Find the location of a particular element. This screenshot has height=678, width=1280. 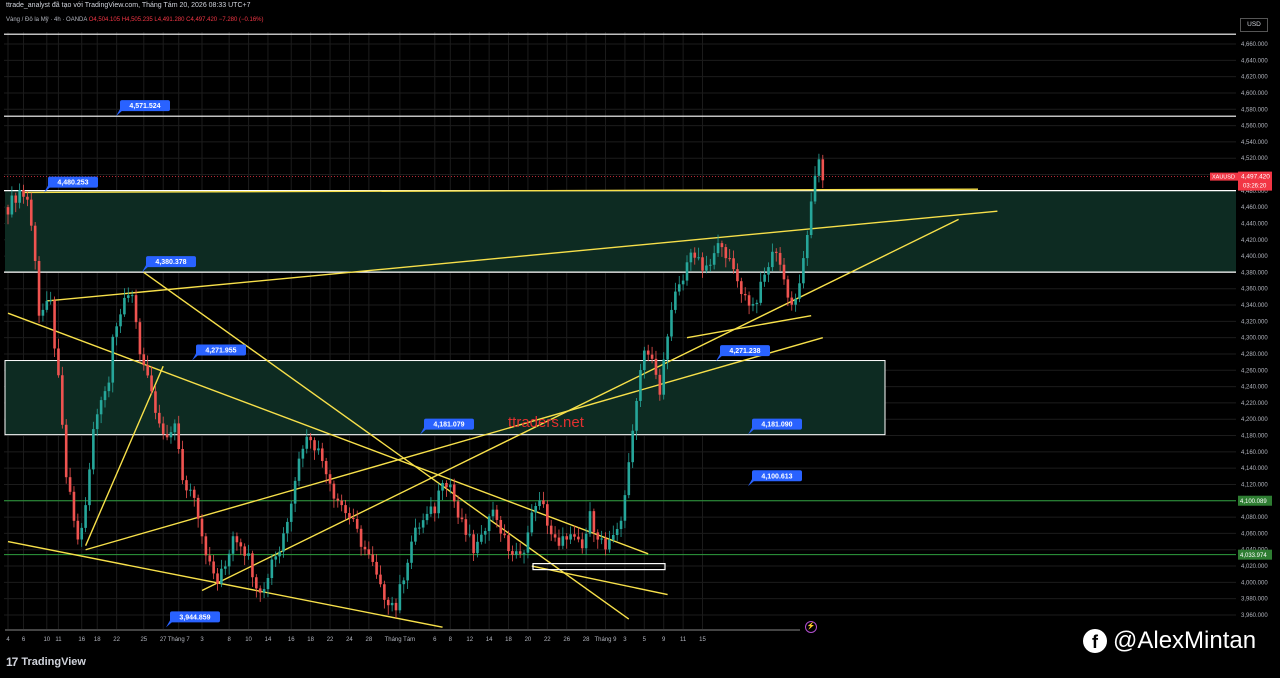

y-tick-label: 4,220.000 is located at coordinates (1254, 404).